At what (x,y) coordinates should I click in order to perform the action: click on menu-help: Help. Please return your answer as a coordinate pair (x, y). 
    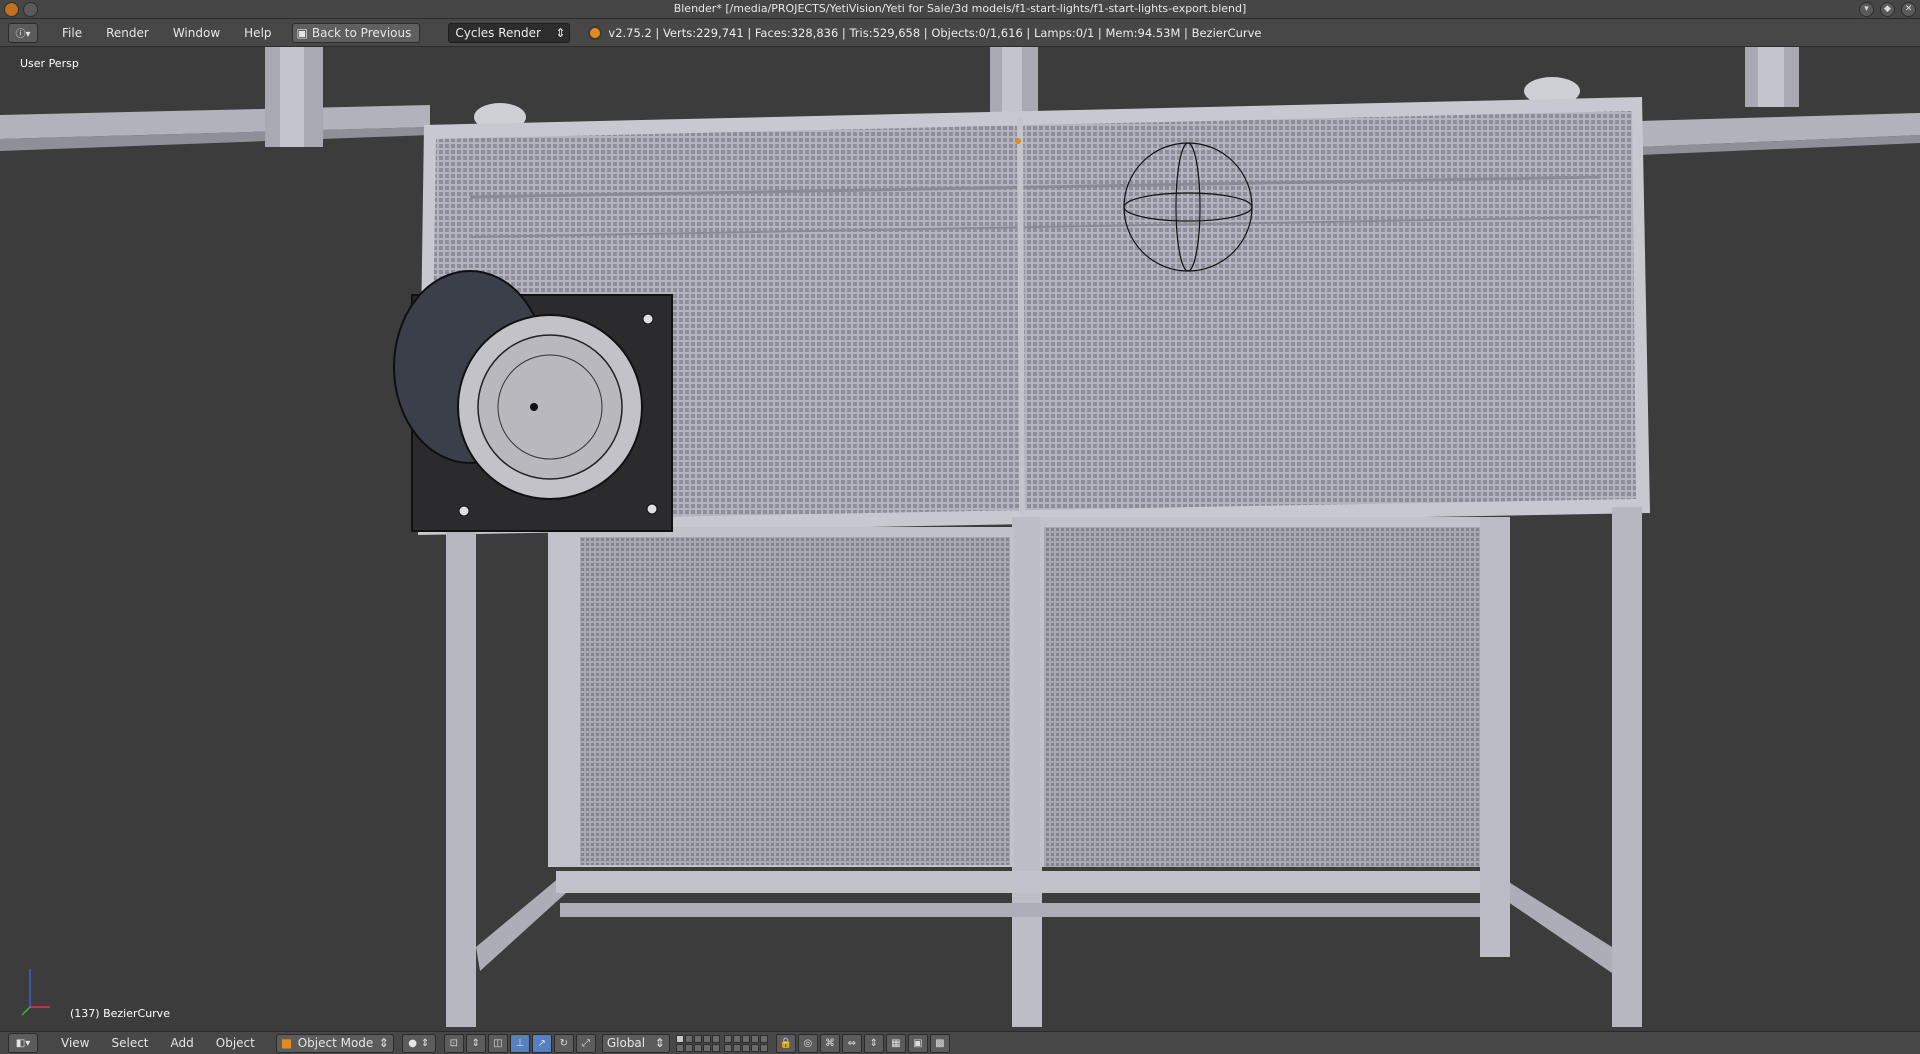
    Looking at the image, I should click on (257, 33).